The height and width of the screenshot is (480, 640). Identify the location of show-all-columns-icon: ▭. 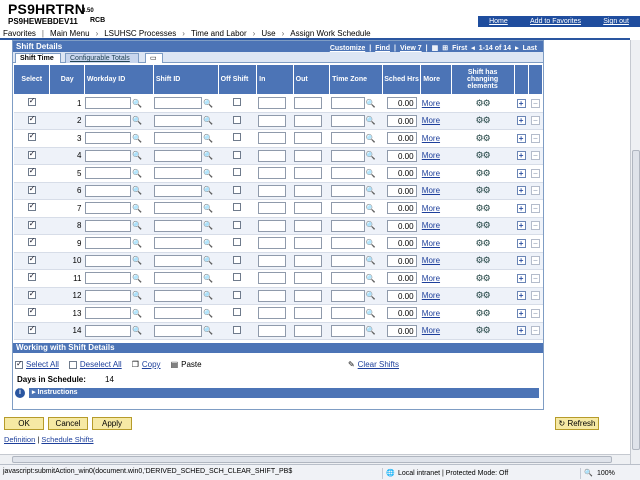
(154, 58).